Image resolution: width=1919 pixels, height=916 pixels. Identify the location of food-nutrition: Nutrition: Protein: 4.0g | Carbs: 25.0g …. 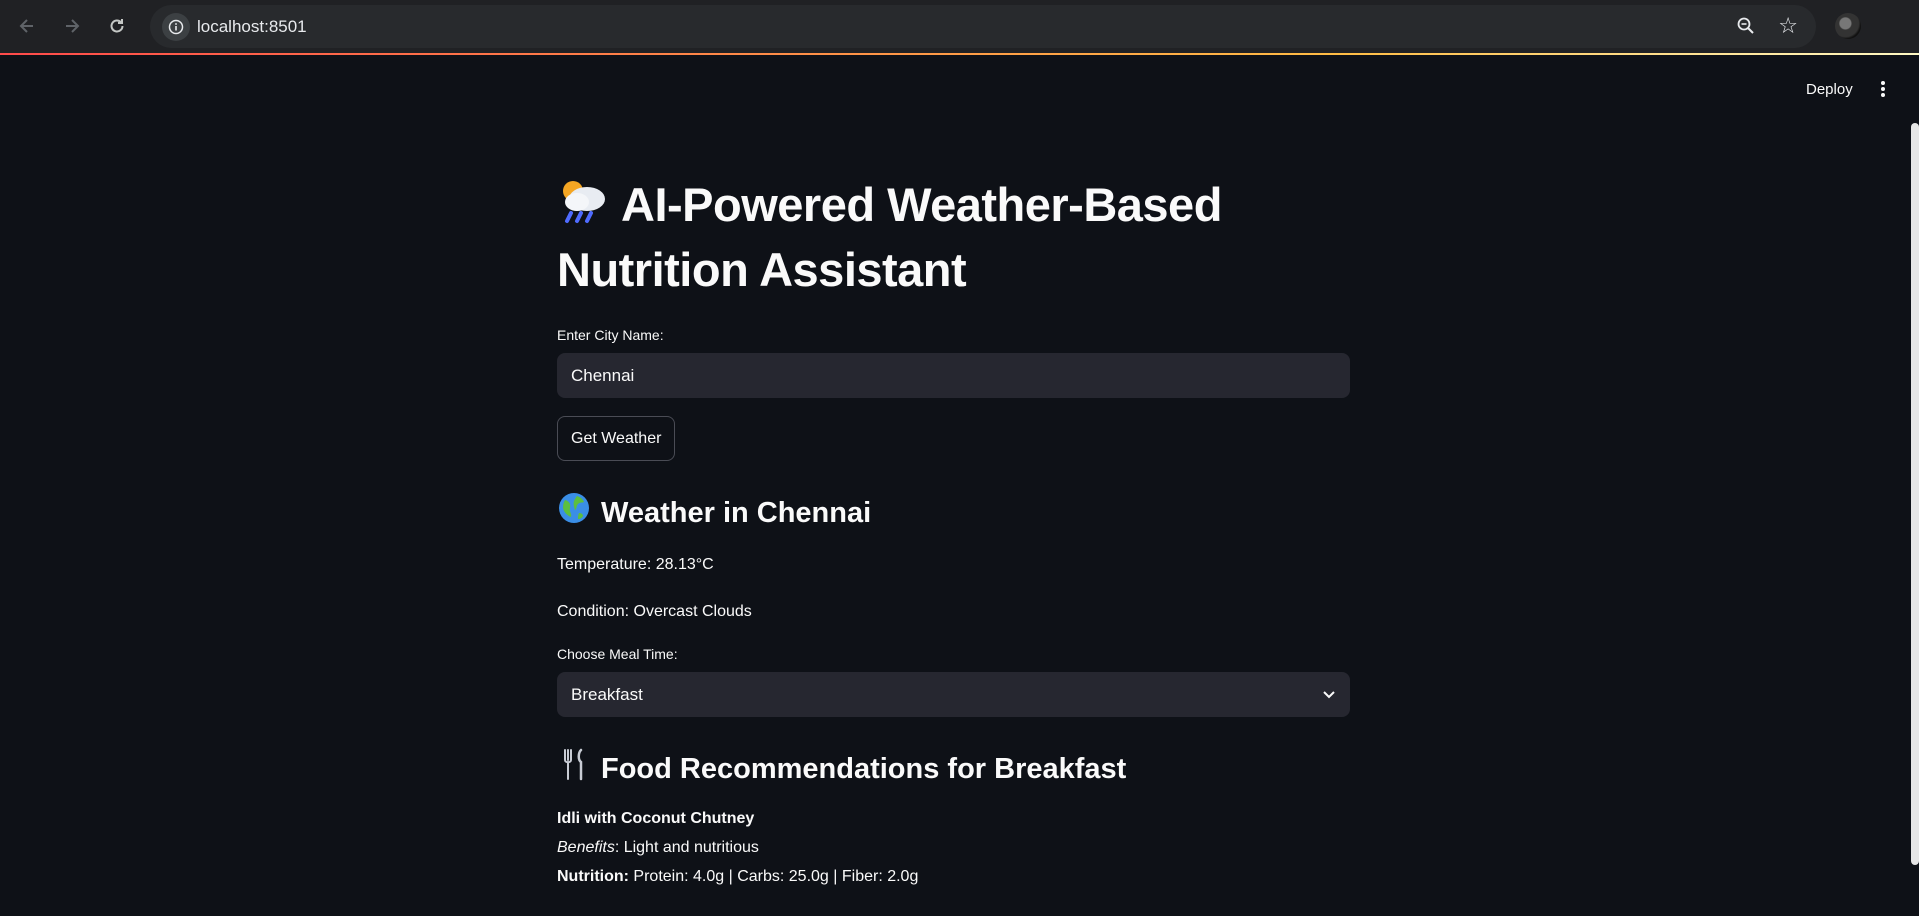
(953, 876).